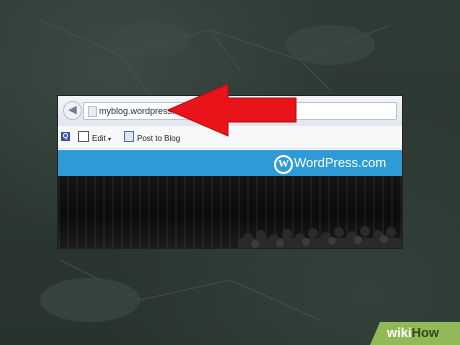 The height and width of the screenshot is (345, 460). Describe the element at coordinates (399, 332) in the screenshot. I see `wikihow-wiki: wiki` at that location.